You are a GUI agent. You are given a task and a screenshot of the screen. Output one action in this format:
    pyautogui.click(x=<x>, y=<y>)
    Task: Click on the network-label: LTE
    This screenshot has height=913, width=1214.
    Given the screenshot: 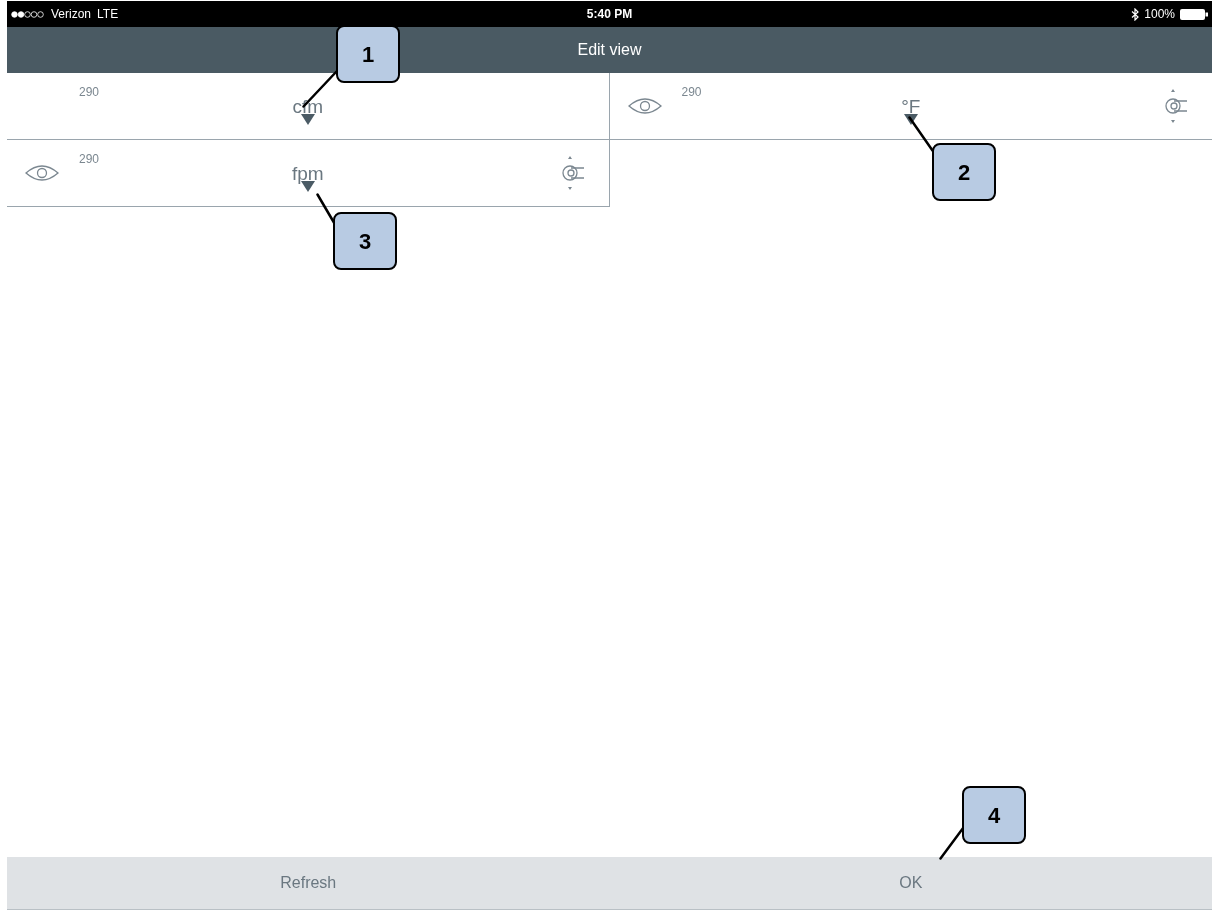 What is the action you would take?
    pyautogui.click(x=108, y=14)
    